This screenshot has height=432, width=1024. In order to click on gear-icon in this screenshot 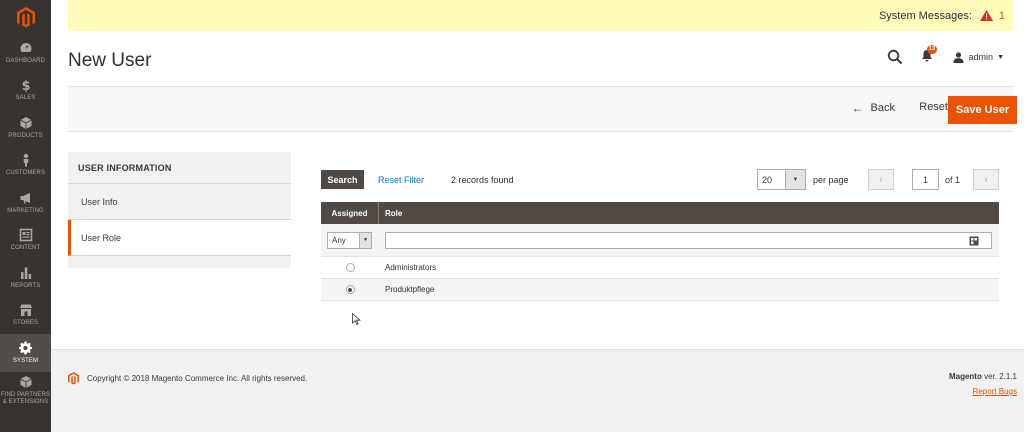, I will do `click(25, 348)`.